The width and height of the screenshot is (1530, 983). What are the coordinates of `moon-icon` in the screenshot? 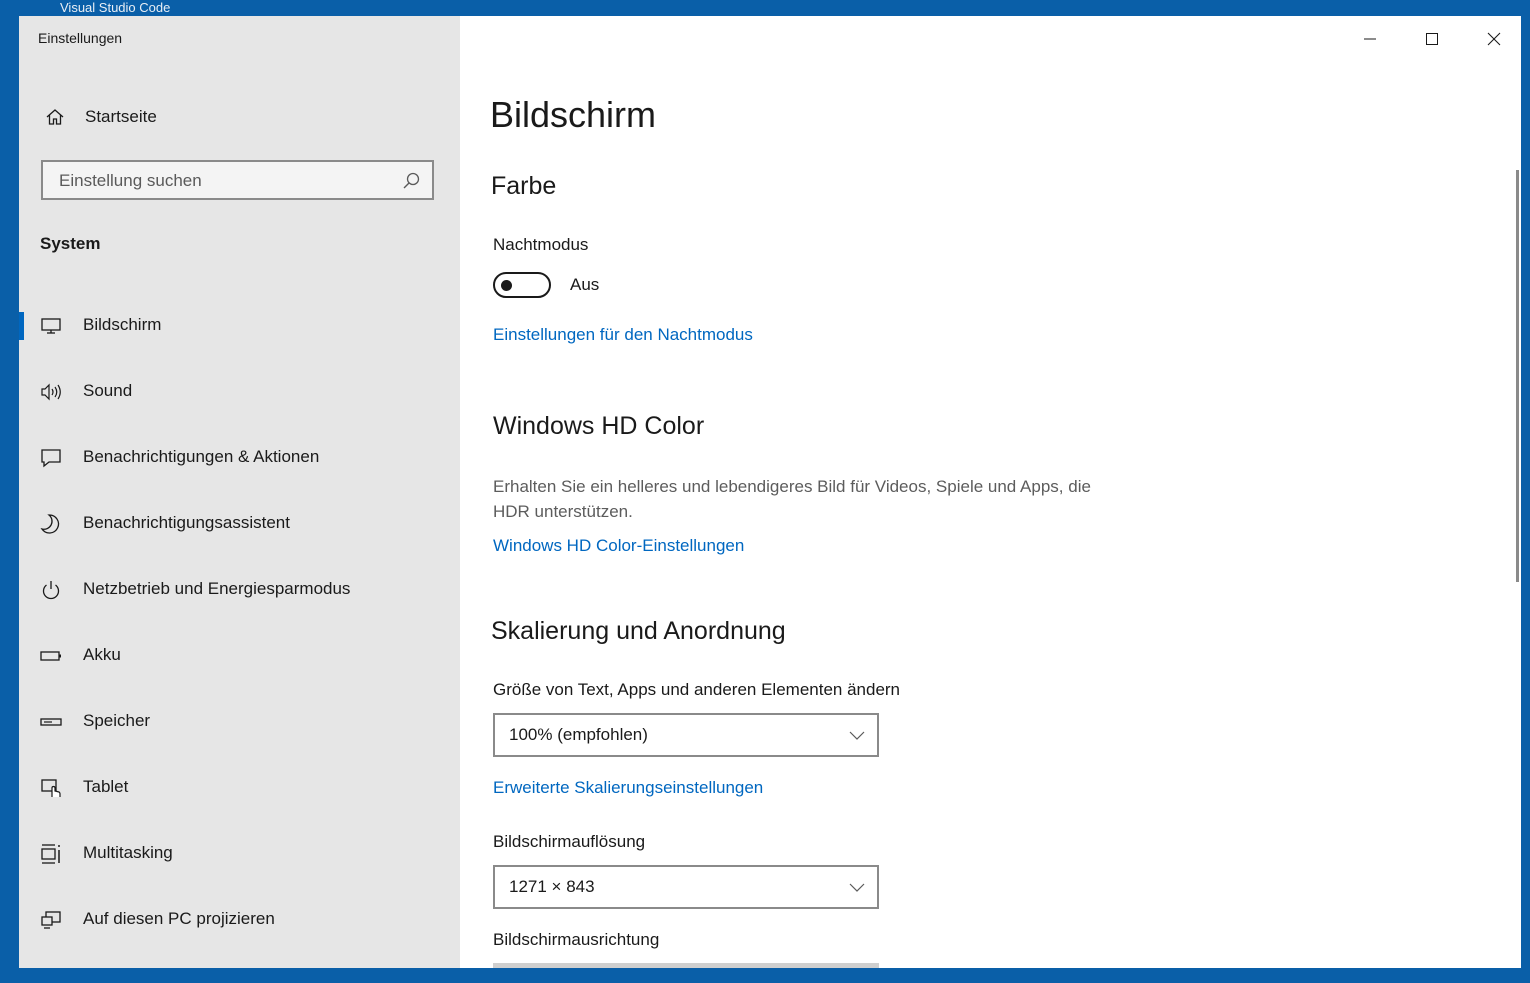 It's located at (51, 524).